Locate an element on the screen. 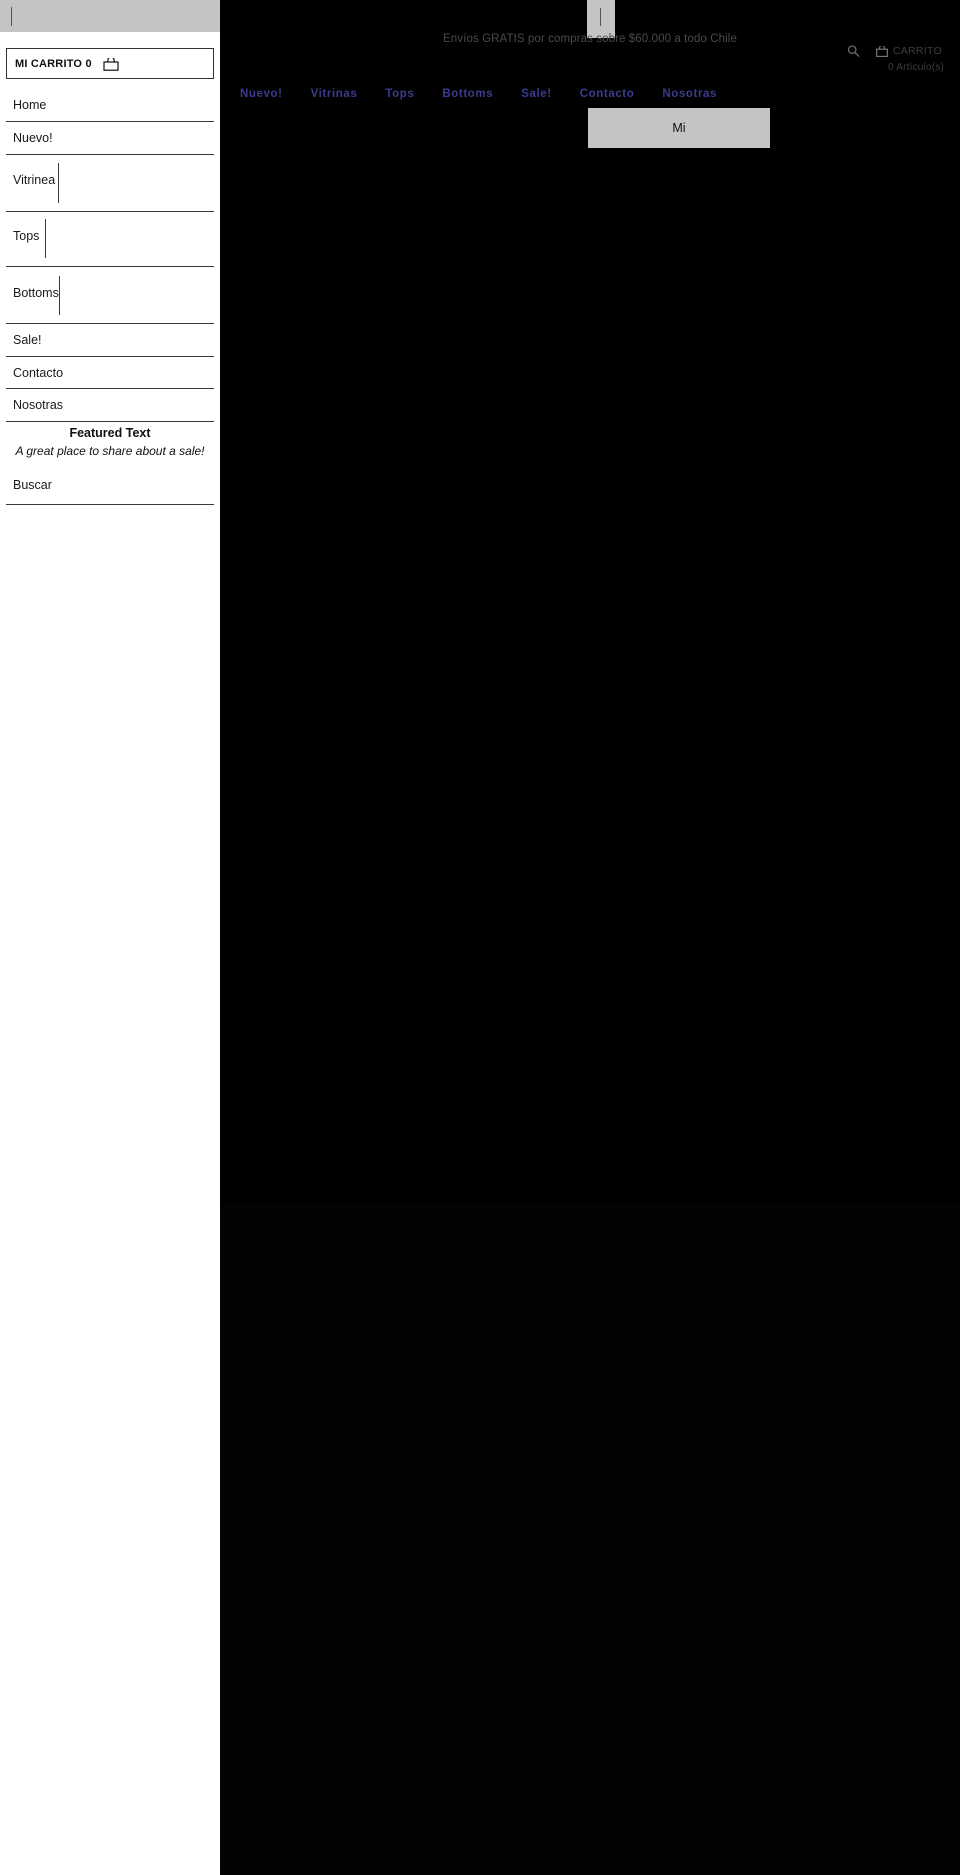 This screenshot has height=1875, width=960. featured-title: Featured Text is located at coordinates (110, 433).